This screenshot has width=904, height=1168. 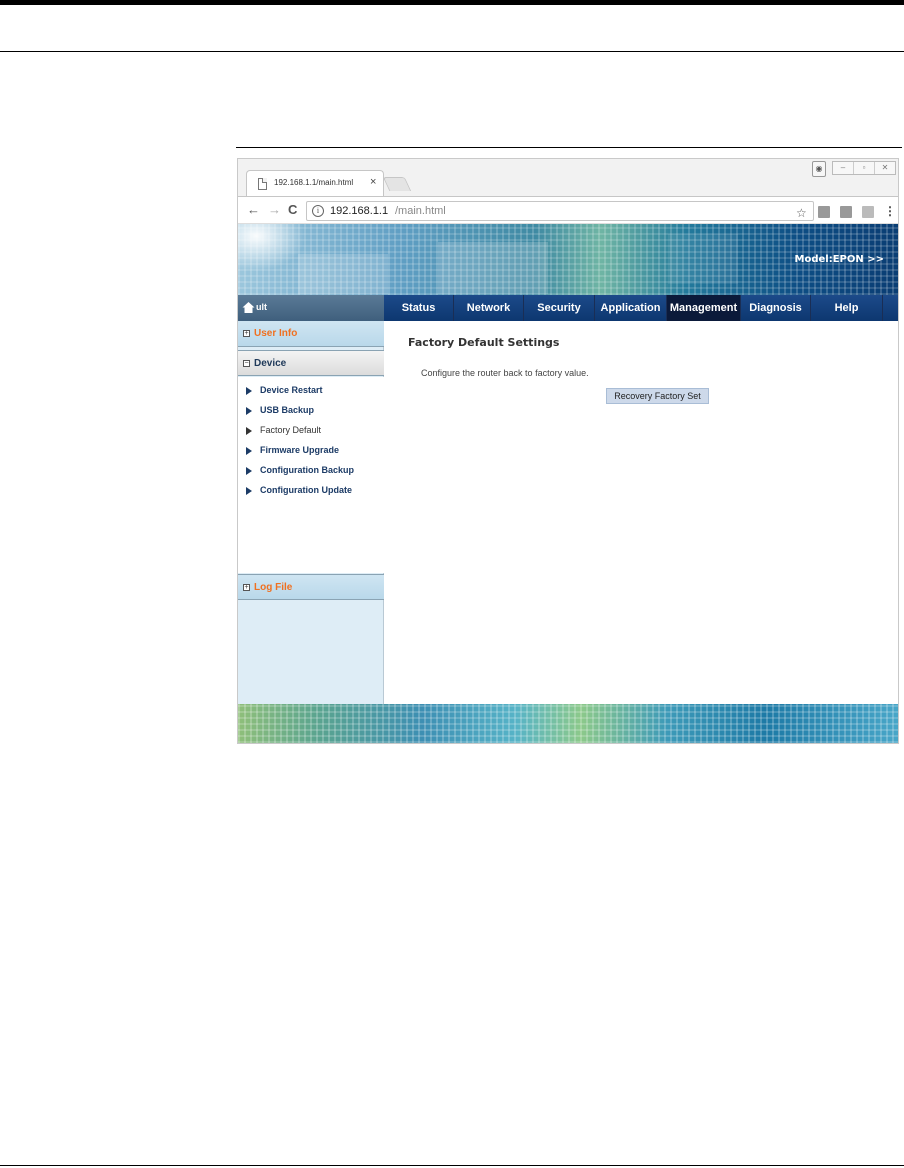 I want to click on tab-title: 192.168.1.1/main.html, so click(x=314, y=182).